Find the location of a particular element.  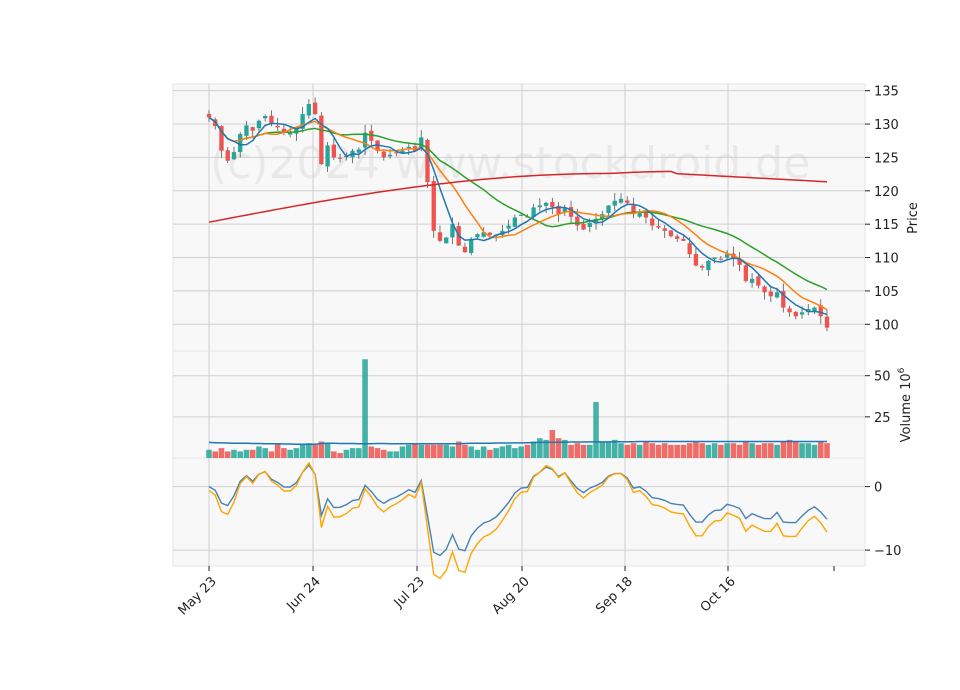

price-axis-label: Price is located at coordinates (913, 218).